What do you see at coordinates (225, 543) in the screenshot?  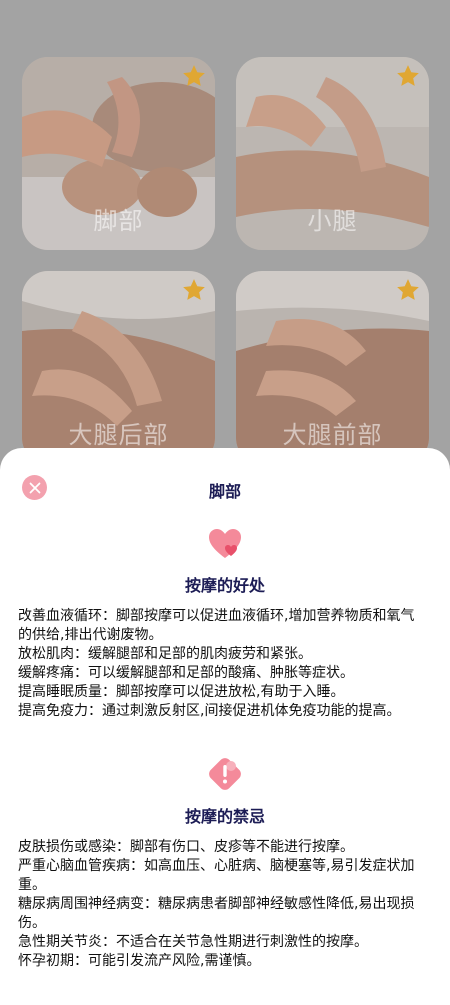 I see `heart-icon` at bounding box center [225, 543].